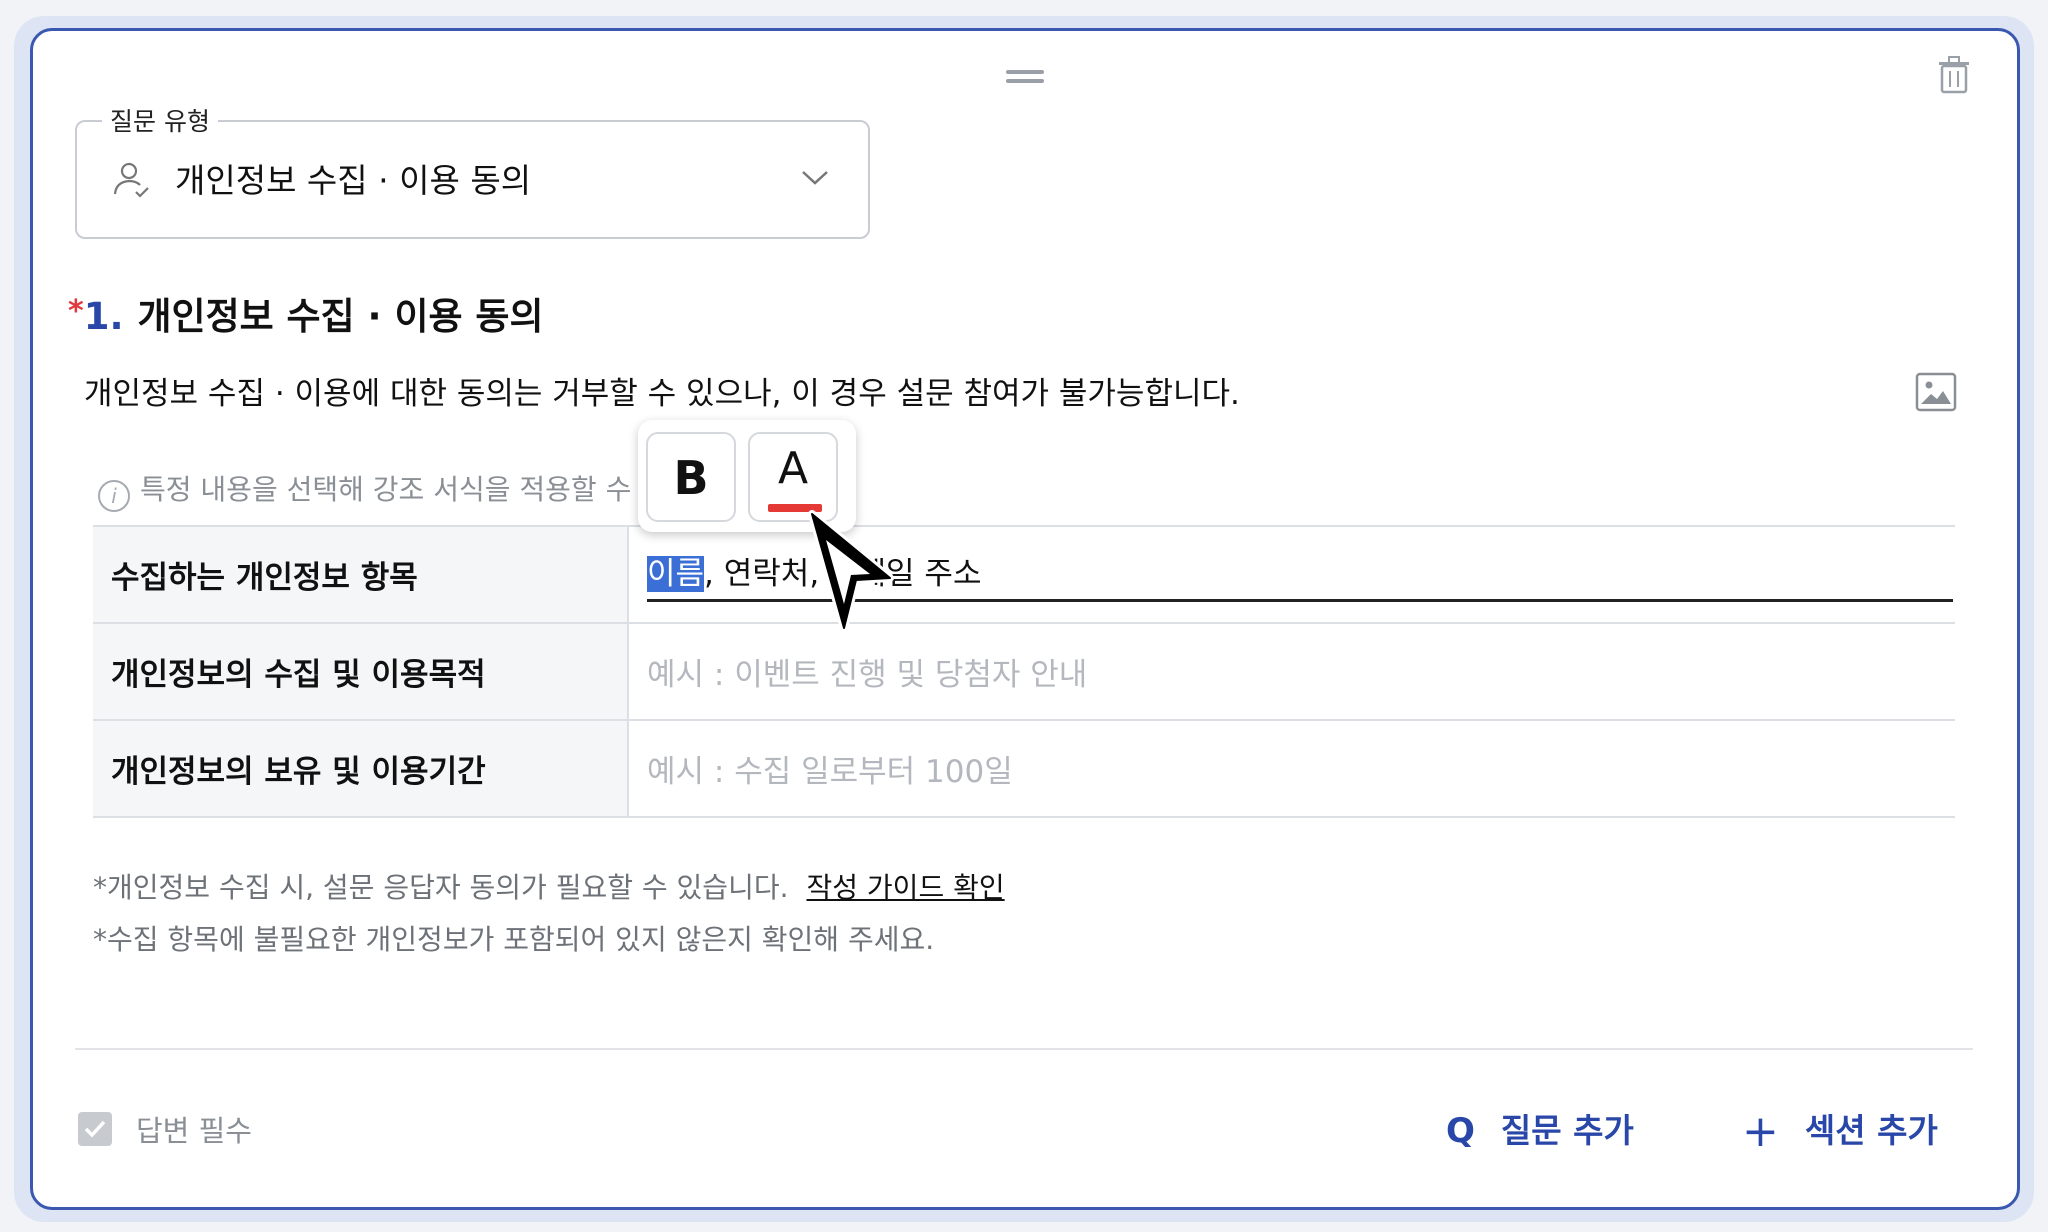  I want to click on add-question-button: Q 질문 추가, so click(1540, 1128).